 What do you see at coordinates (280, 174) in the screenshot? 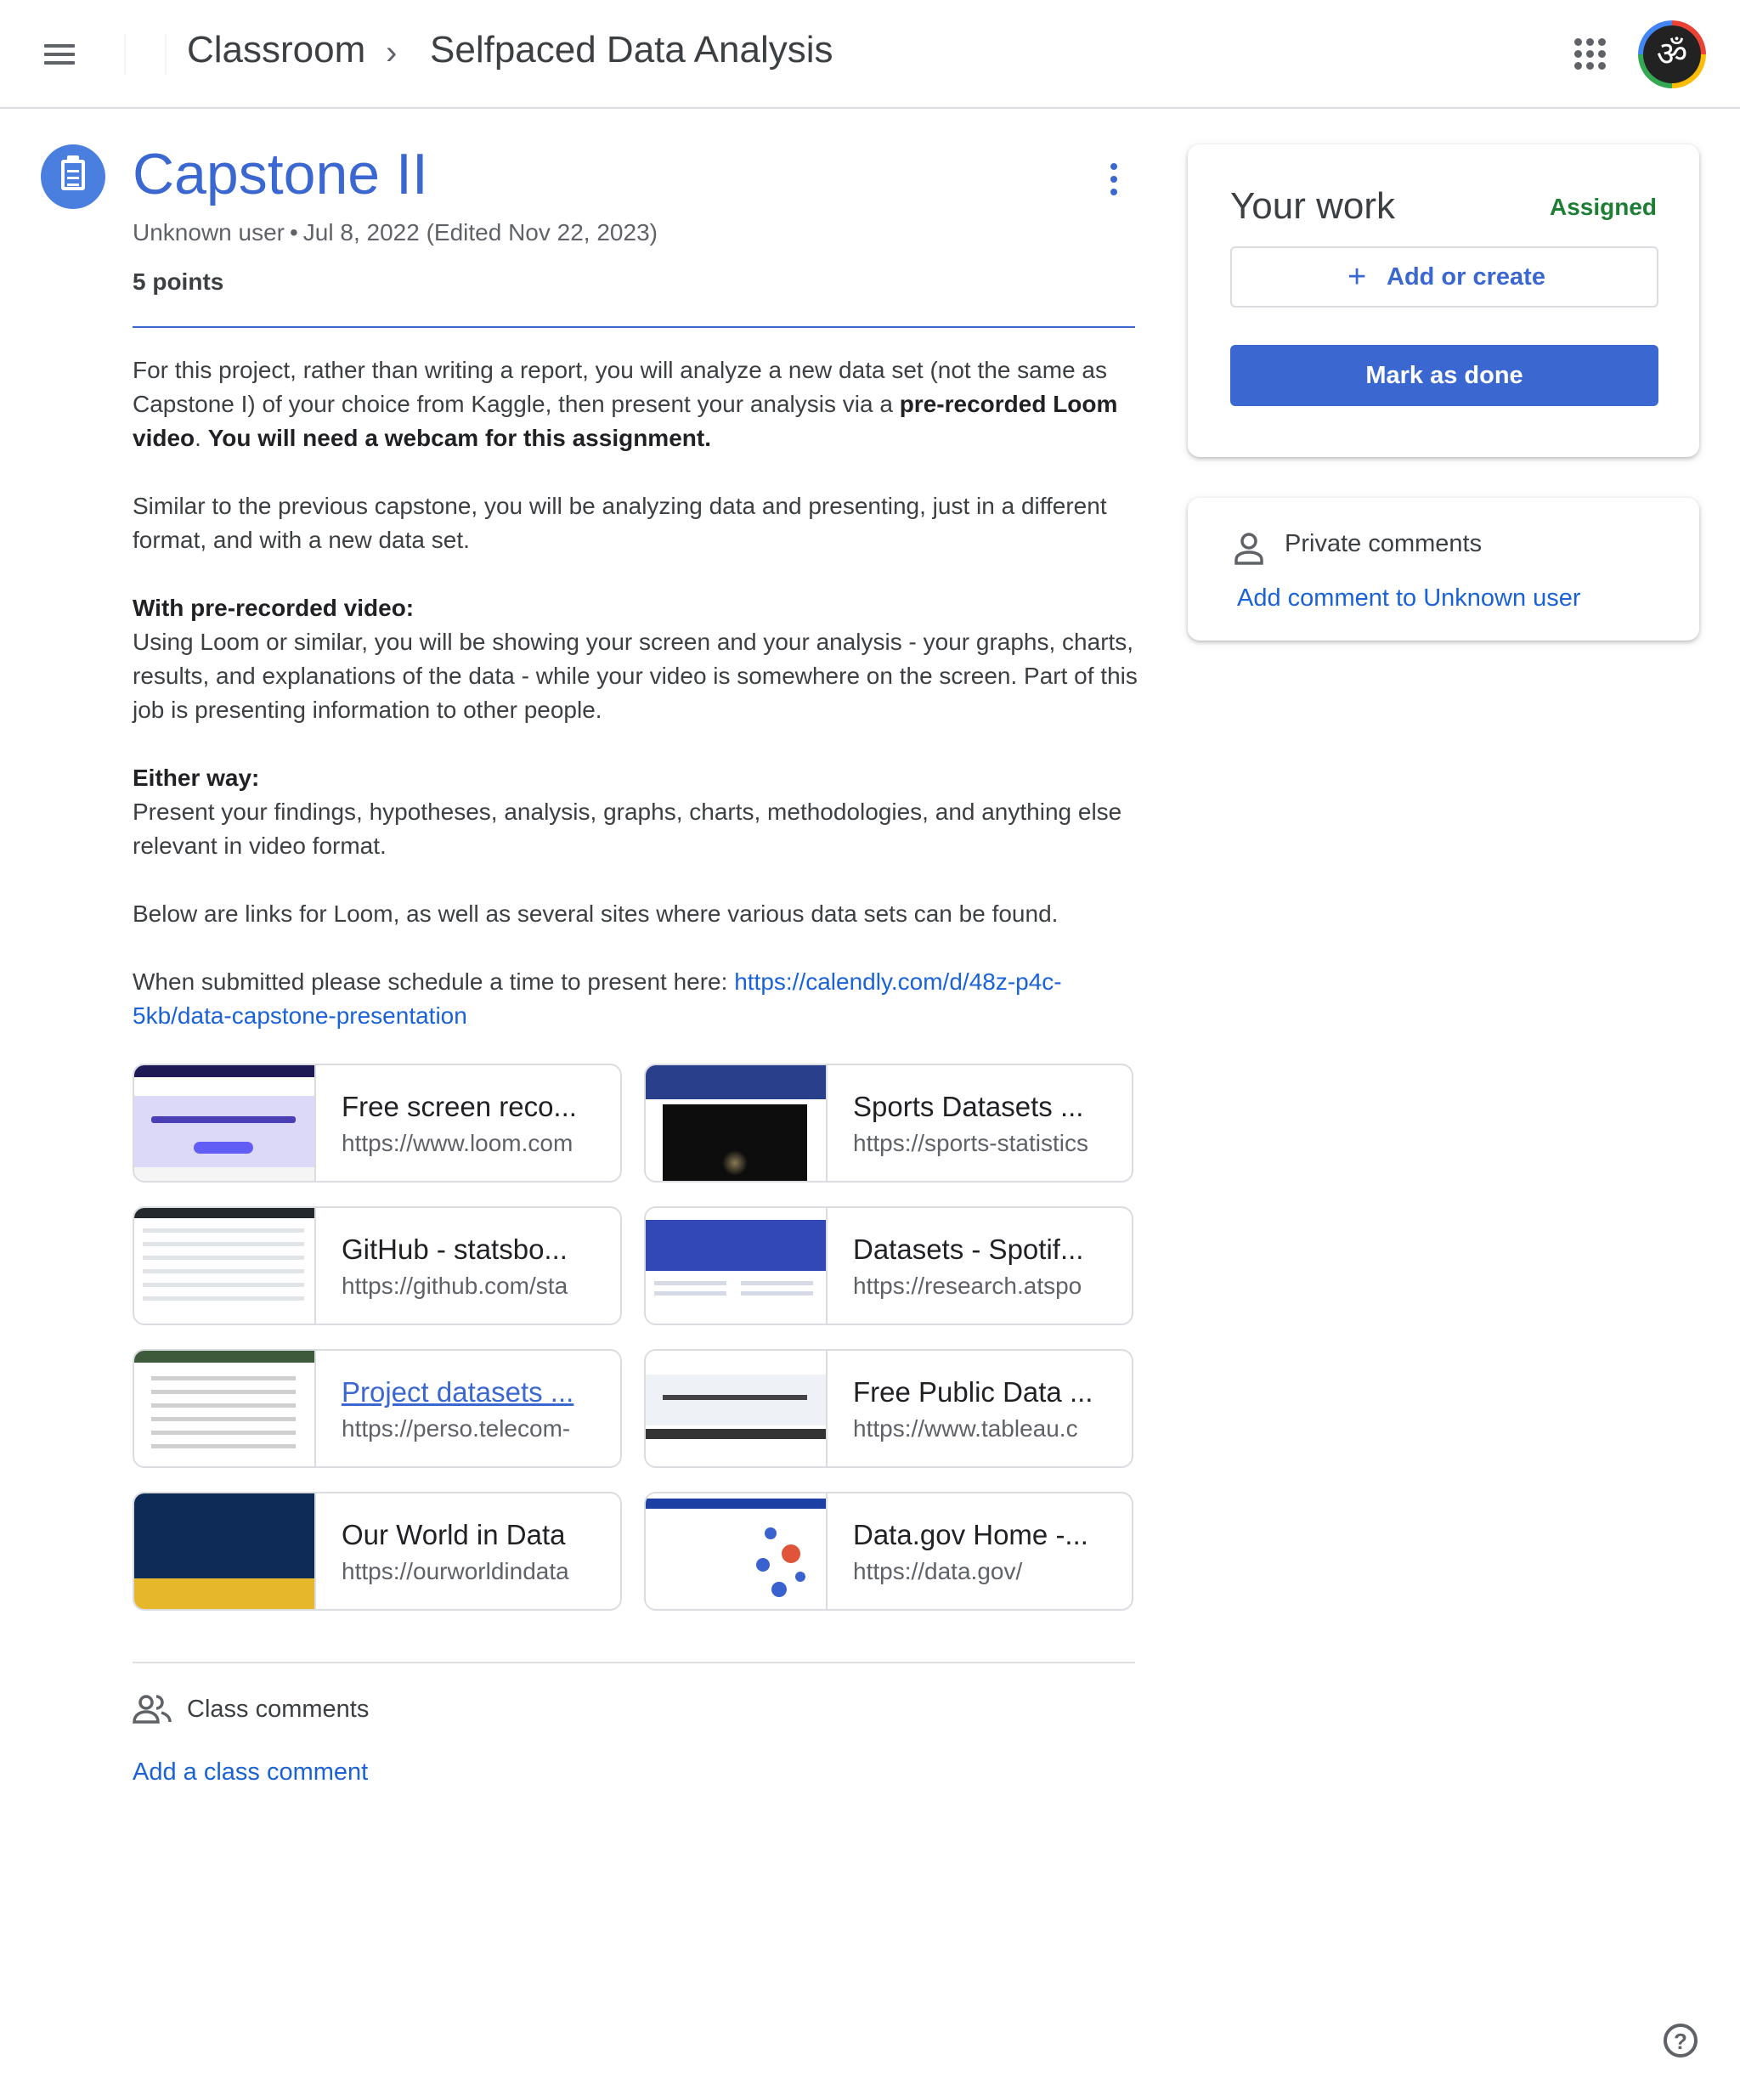
I see `page-title: Capstone II` at bounding box center [280, 174].